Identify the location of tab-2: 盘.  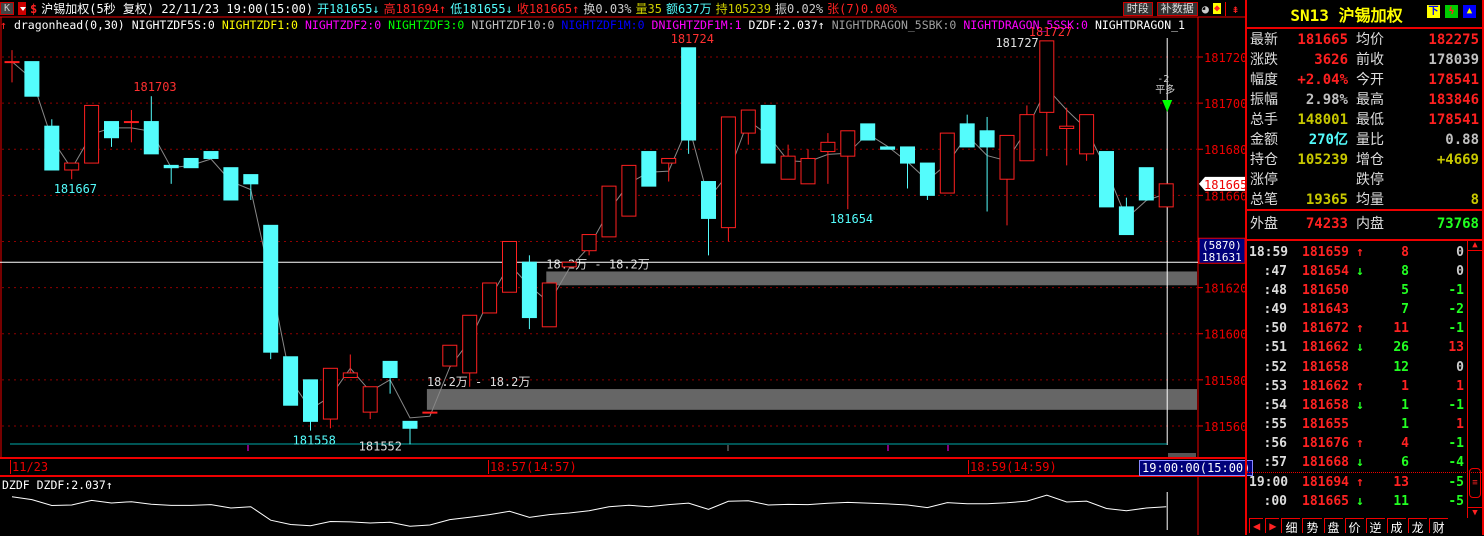
(1333, 526).